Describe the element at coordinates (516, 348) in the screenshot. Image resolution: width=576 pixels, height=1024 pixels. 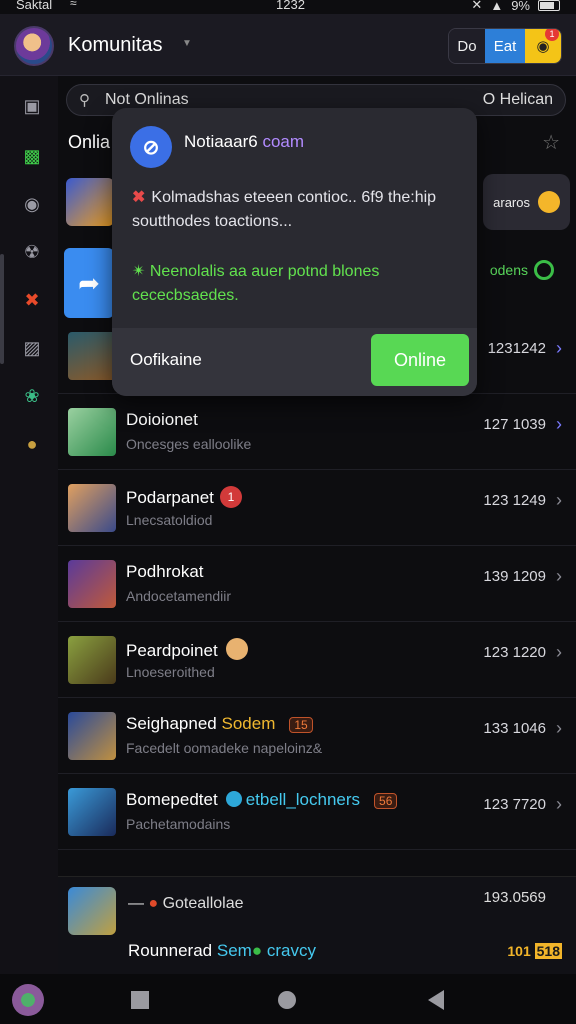
I see `list-item-time: 1231242` at that location.